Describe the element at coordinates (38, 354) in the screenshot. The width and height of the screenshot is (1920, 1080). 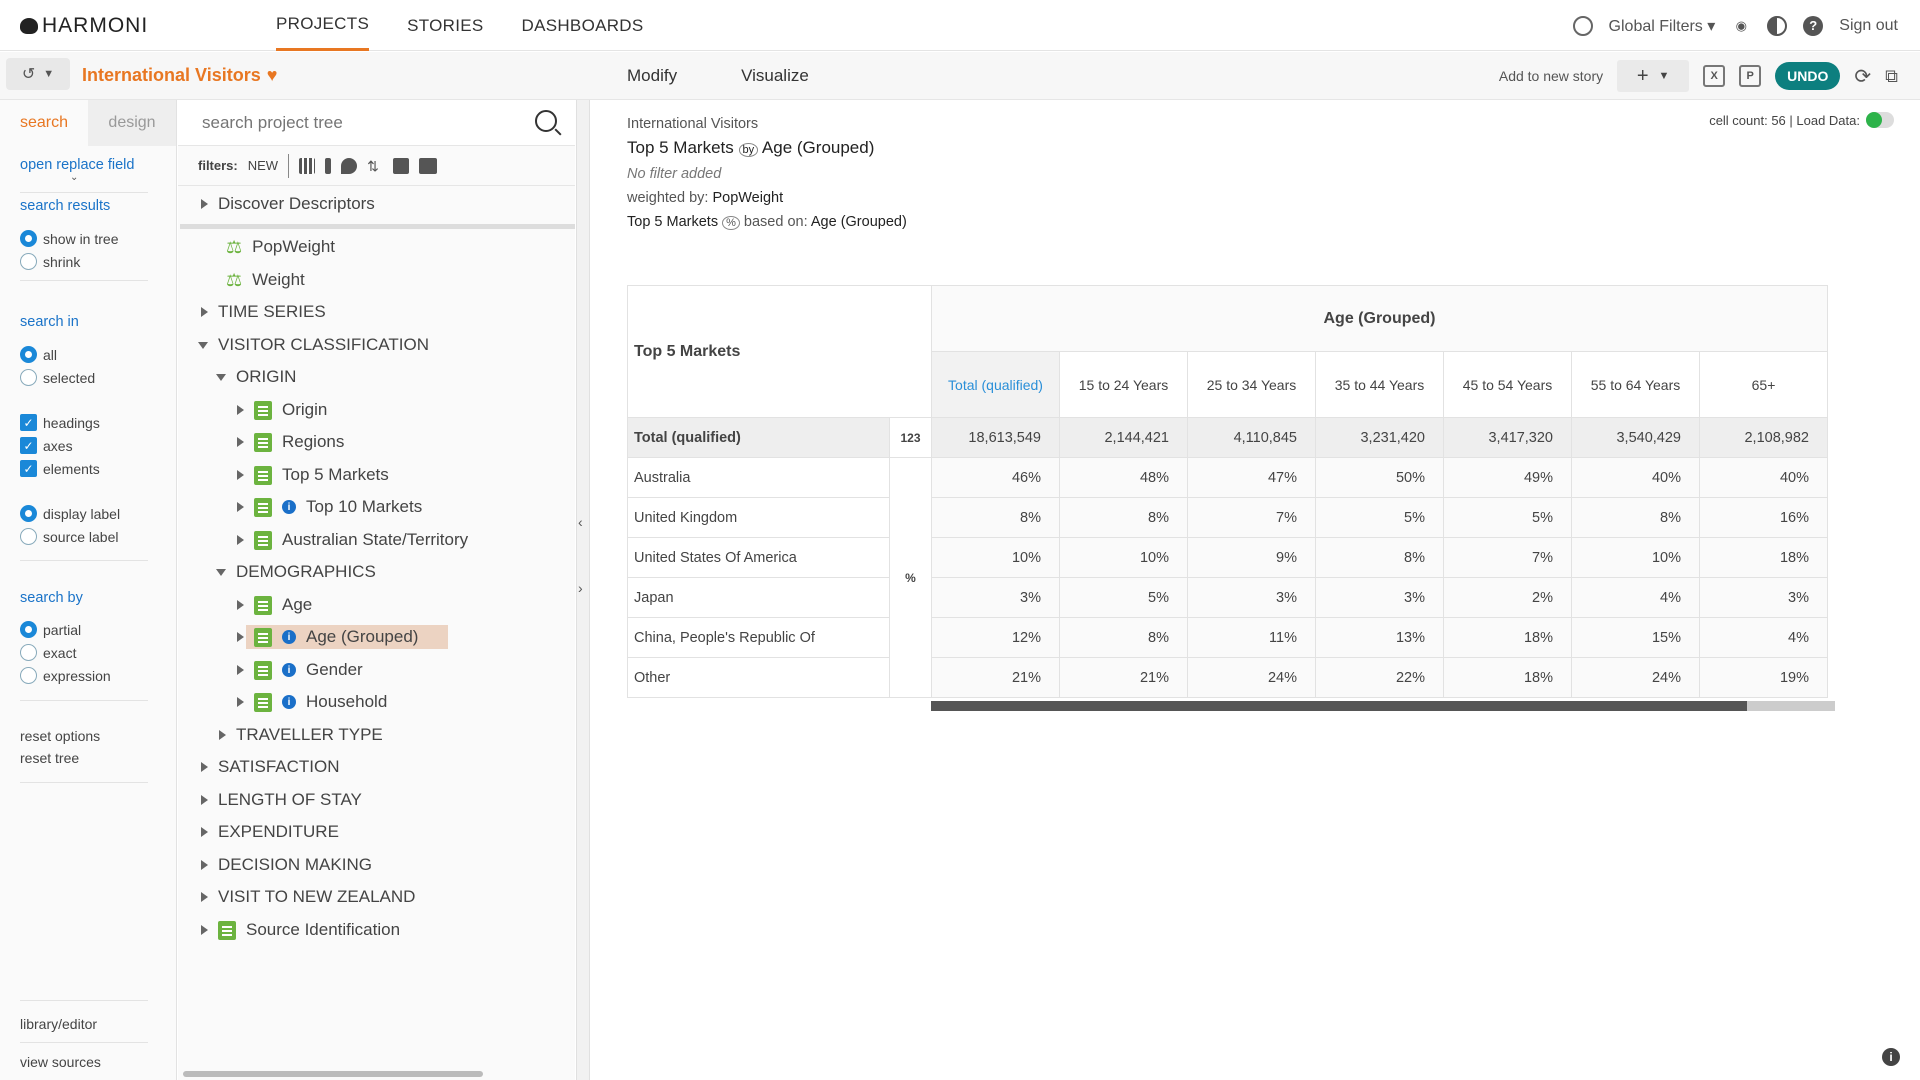
I see `search-in-all-radio: all` at that location.